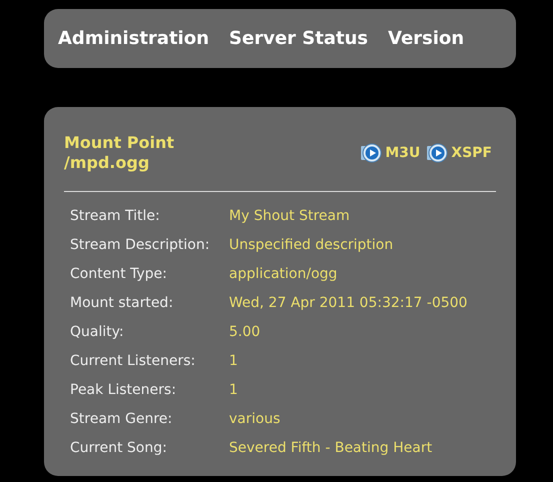 This screenshot has width=553, height=482. What do you see at coordinates (97, 332) in the screenshot?
I see `field-label: Quality:` at bounding box center [97, 332].